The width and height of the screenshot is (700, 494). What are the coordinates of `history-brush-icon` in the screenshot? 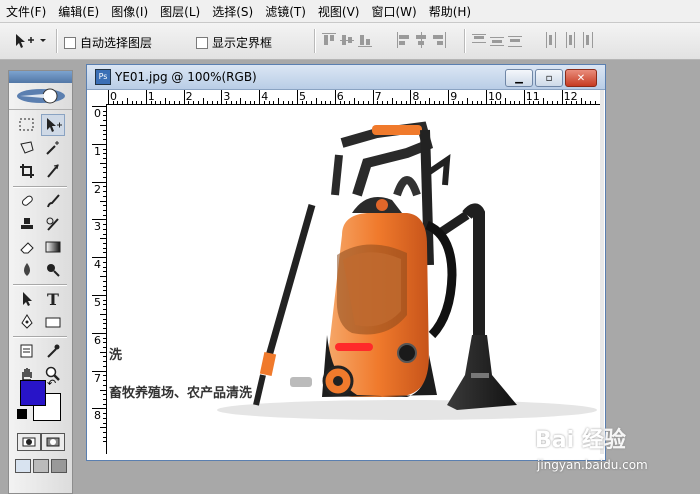 It's located at (53, 224).